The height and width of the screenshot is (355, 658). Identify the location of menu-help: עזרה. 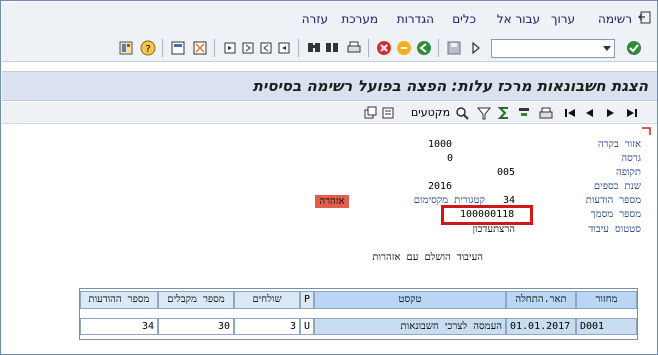
(315, 19).